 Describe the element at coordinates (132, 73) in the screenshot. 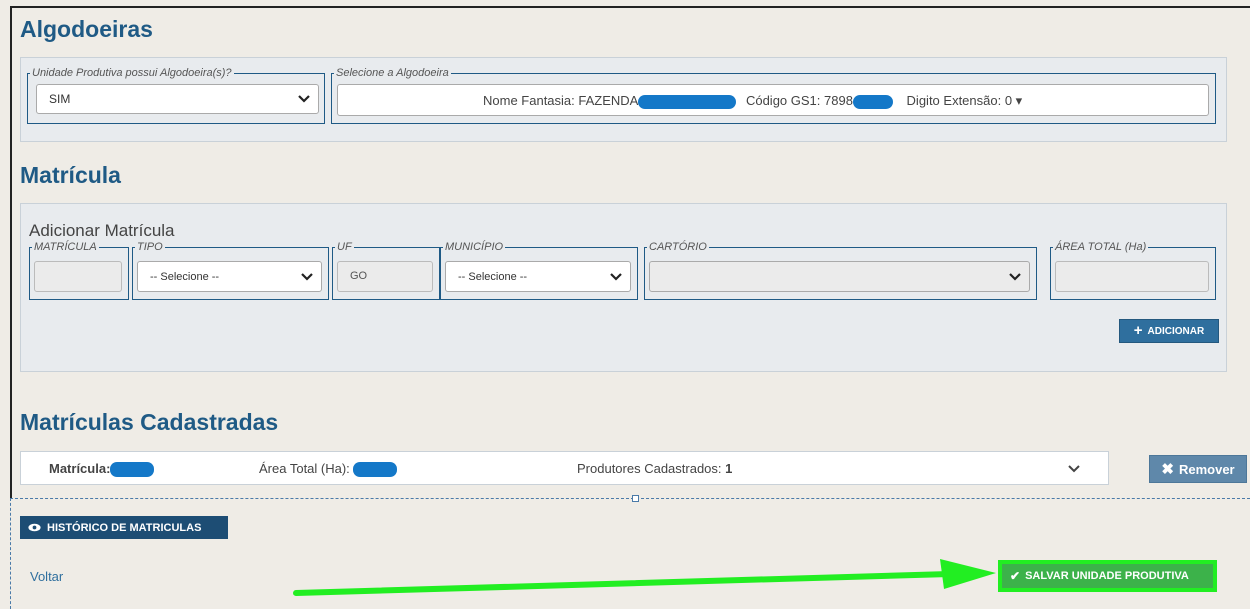

I see `unidade-legend: Unidade Produtiva possui Algodoeira(s)?` at that location.